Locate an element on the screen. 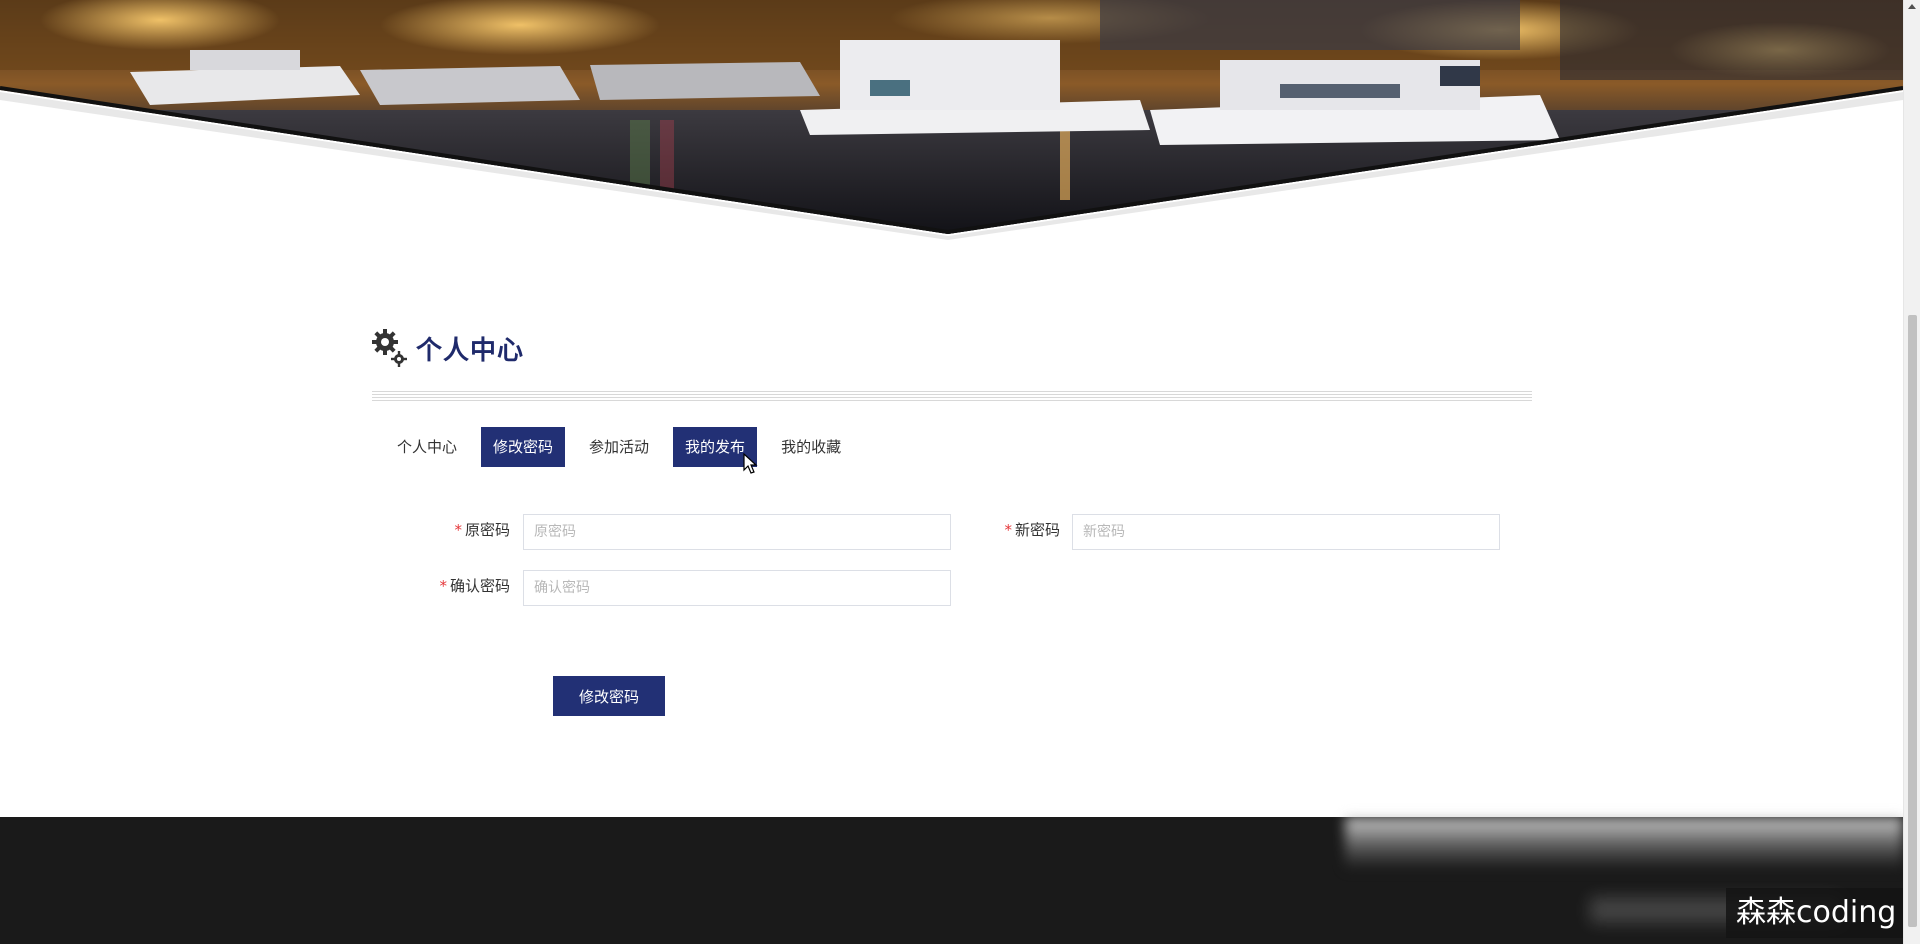 Image resolution: width=1920 pixels, height=944 pixels. new-password-label: * 新密码 is located at coordinates (1025, 530).